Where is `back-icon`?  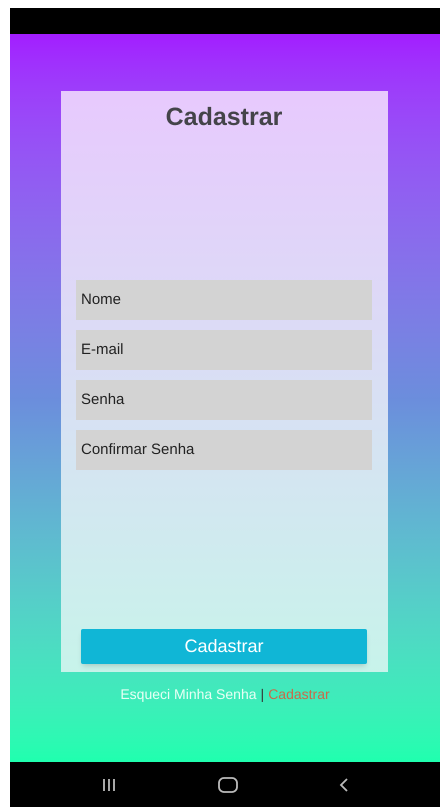
back-icon is located at coordinates (344, 784).